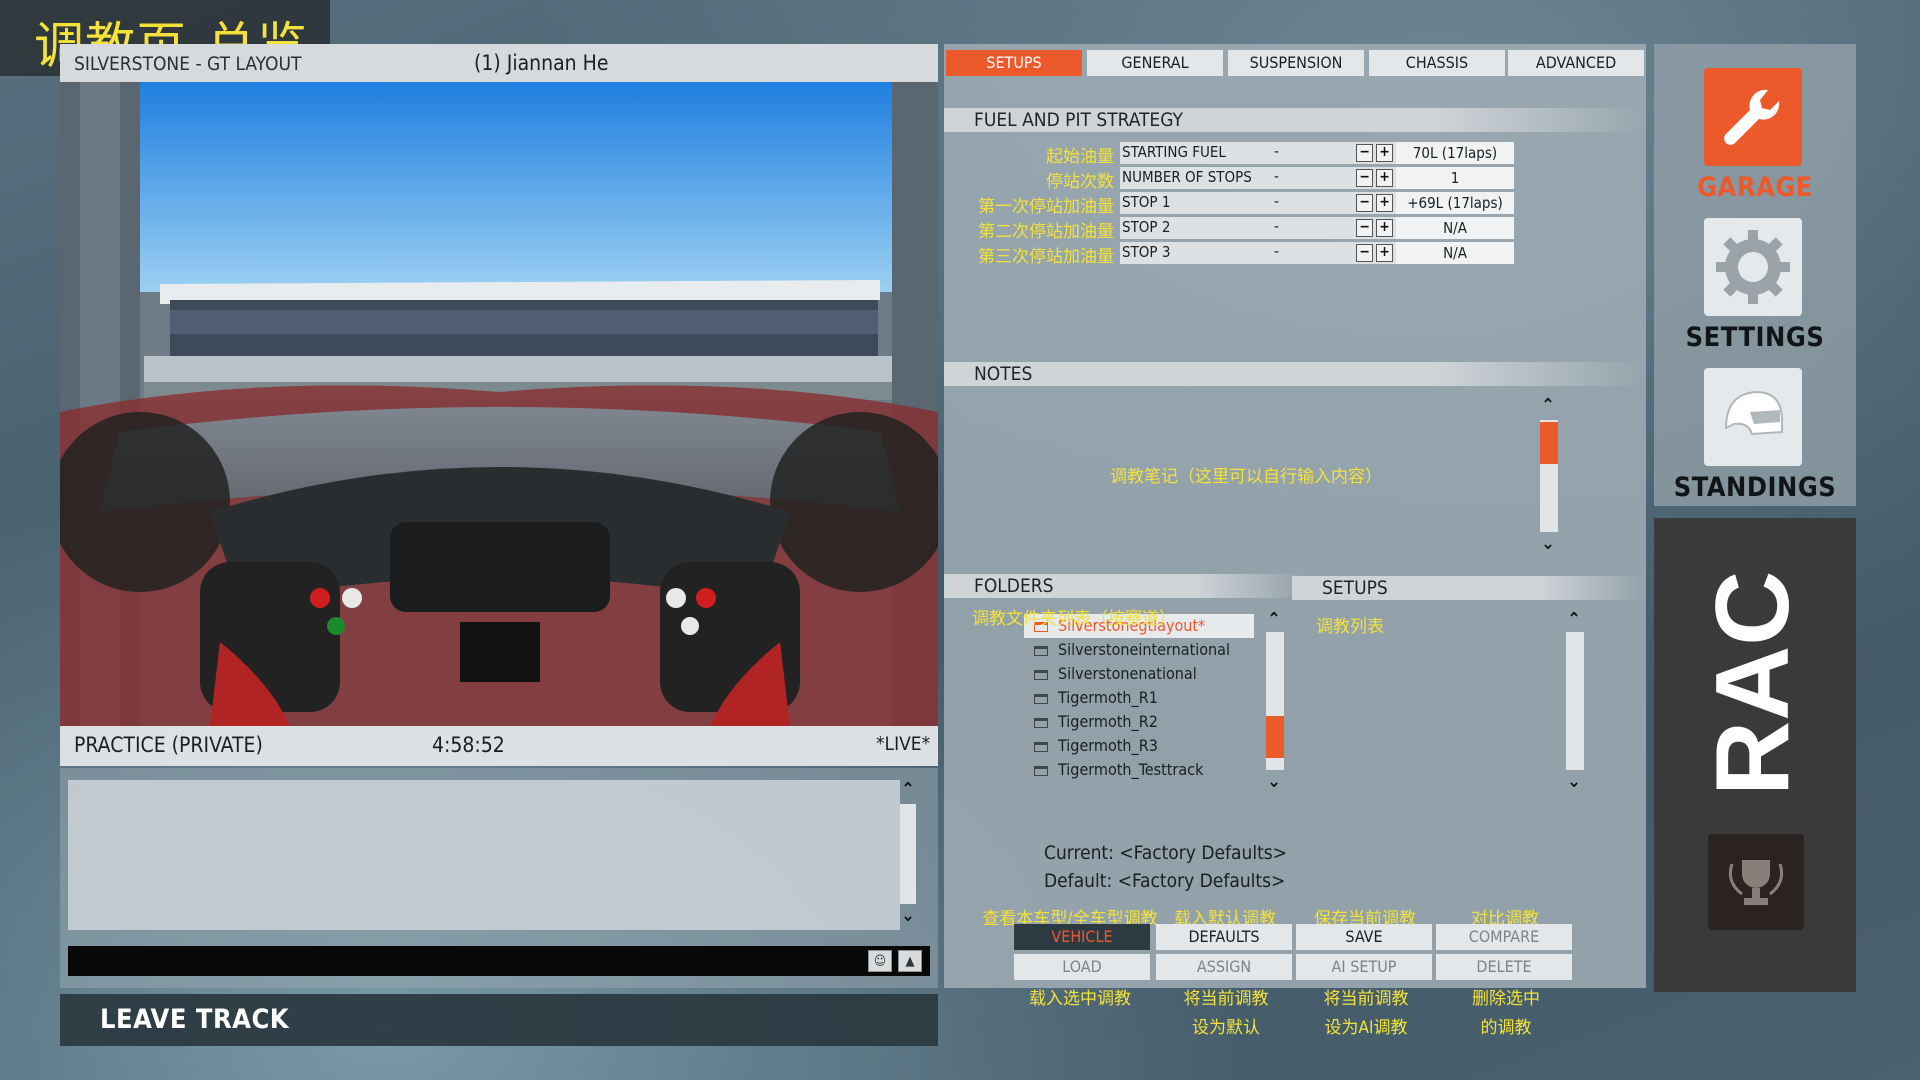  I want to click on fuel-row-cn: 停站次数, so click(1080, 182).